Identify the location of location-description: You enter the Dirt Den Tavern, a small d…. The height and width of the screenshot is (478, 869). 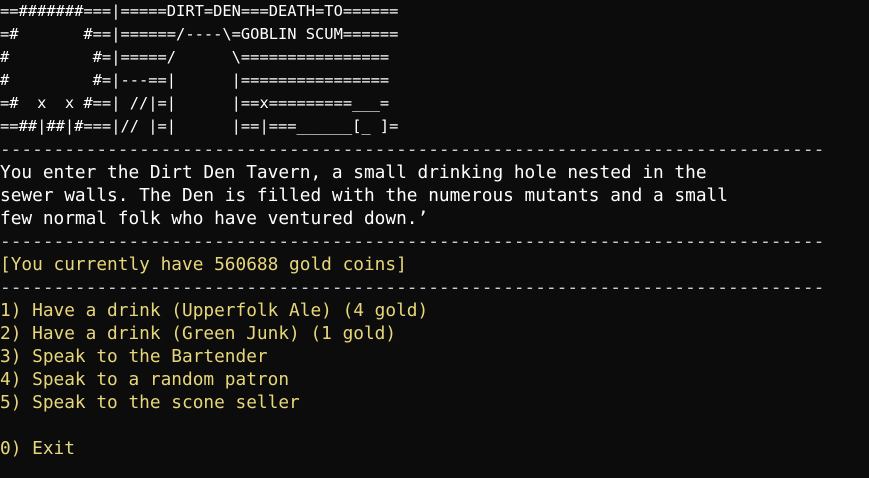
(434, 195).